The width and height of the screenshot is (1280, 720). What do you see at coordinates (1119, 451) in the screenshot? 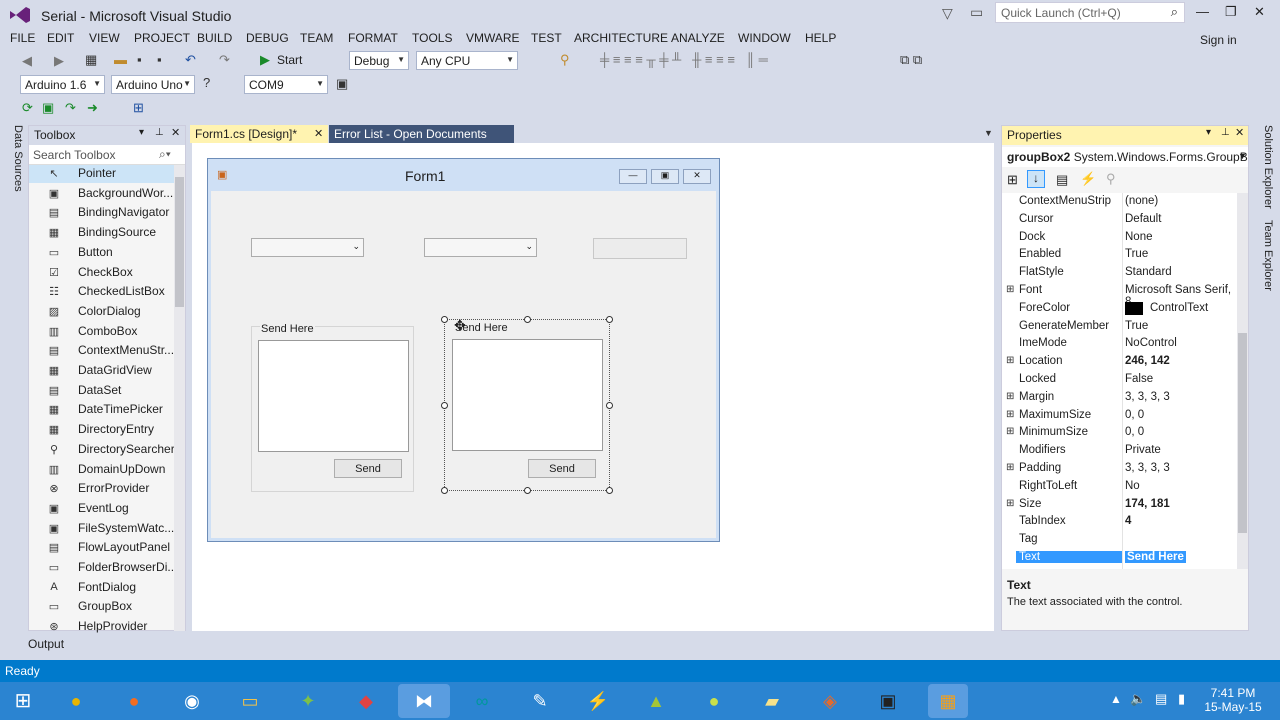
I see `property-row: Modifiers Private` at bounding box center [1119, 451].